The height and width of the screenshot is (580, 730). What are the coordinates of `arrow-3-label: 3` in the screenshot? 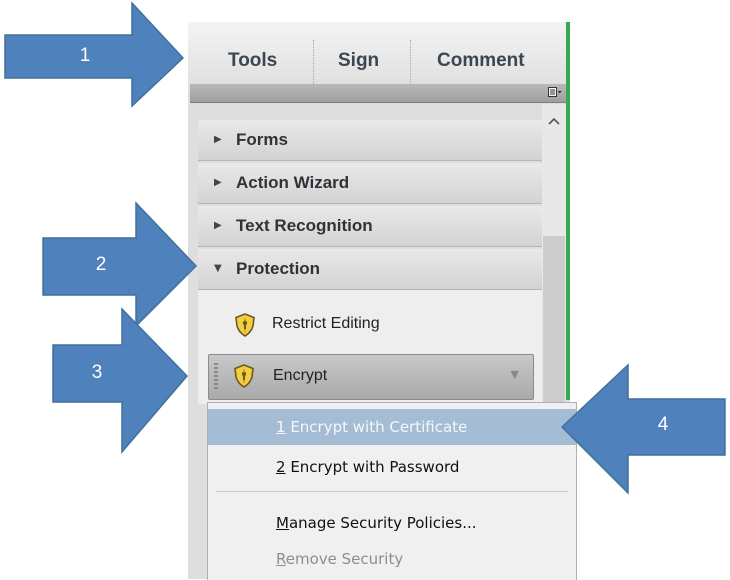 It's located at (97, 372).